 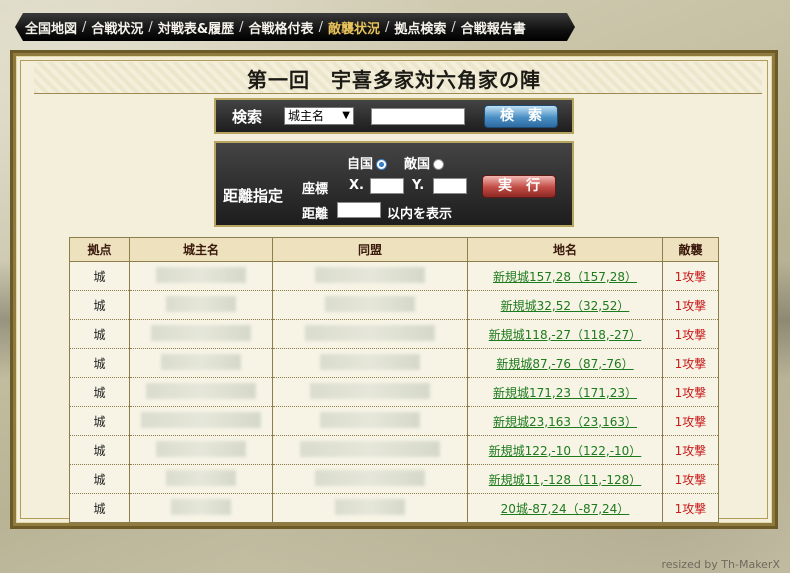 What do you see at coordinates (565, 335) in the screenshot?
I see `place-link: 新規城118,-27（118,-27）` at bounding box center [565, 335].